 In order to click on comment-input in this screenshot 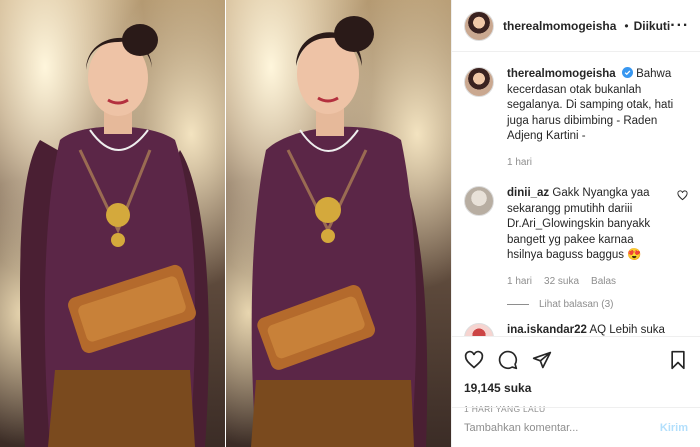, I will do `click(562, 427)`.